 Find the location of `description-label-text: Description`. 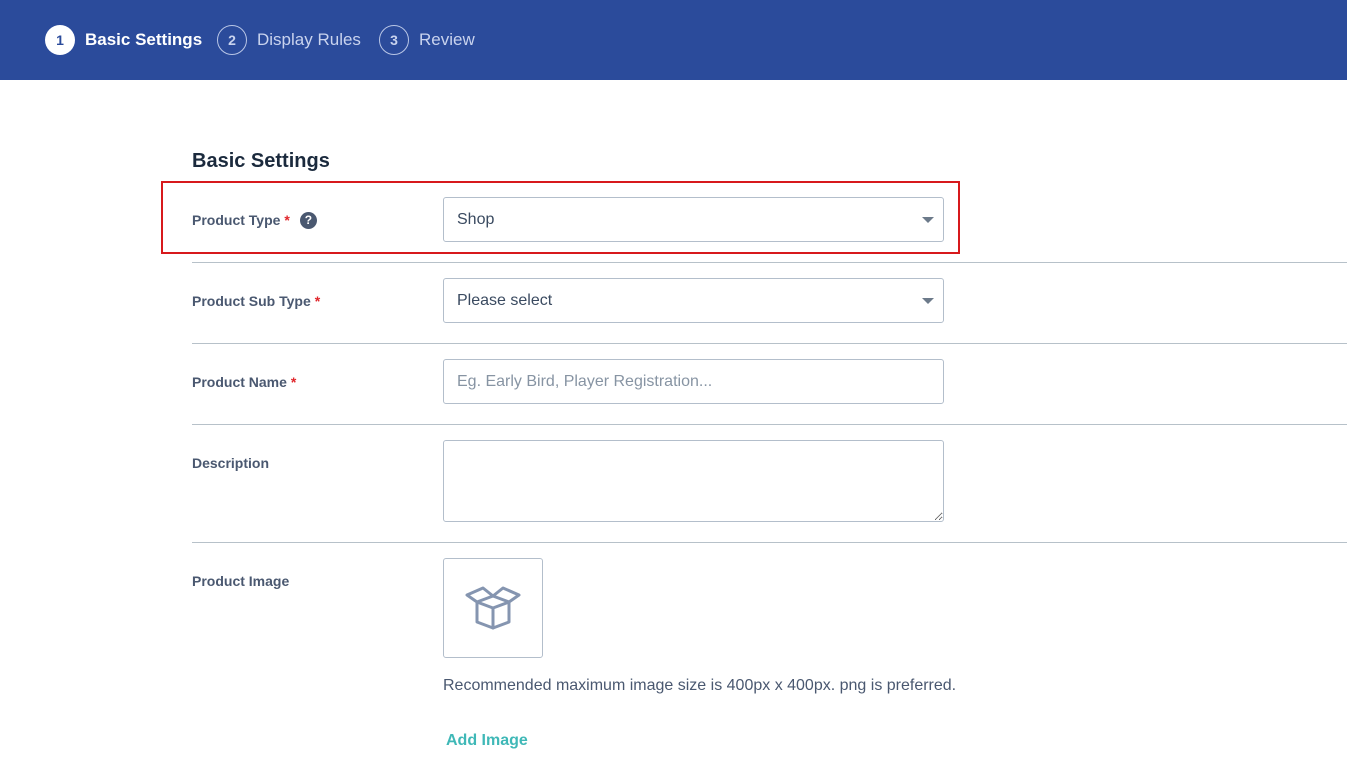

description-label-text: Description is located at coordinates (231, 463).